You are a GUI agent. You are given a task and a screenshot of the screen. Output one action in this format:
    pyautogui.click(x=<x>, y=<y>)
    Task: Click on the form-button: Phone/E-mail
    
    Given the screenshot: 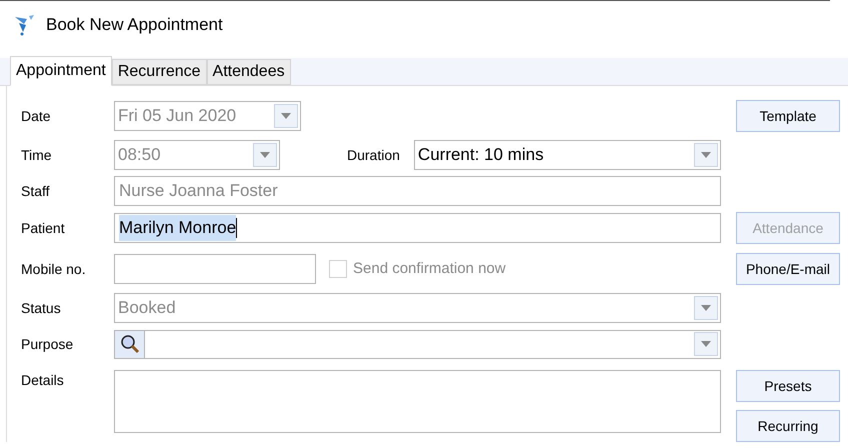 What is the action you would take?
    pyautogui.click(x=788, y=269)
    